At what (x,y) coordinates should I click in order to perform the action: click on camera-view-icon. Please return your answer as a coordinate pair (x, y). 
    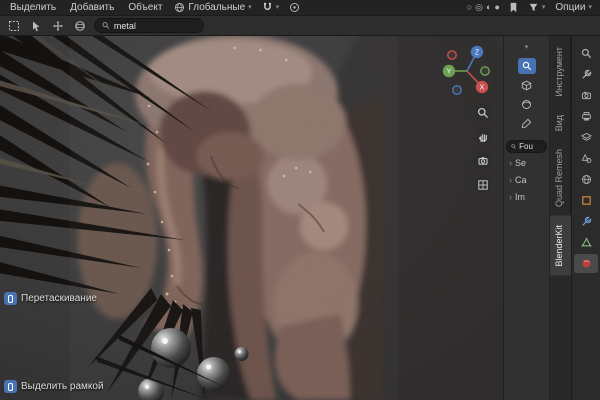
    Looking at the image, I should click on (482, 160).